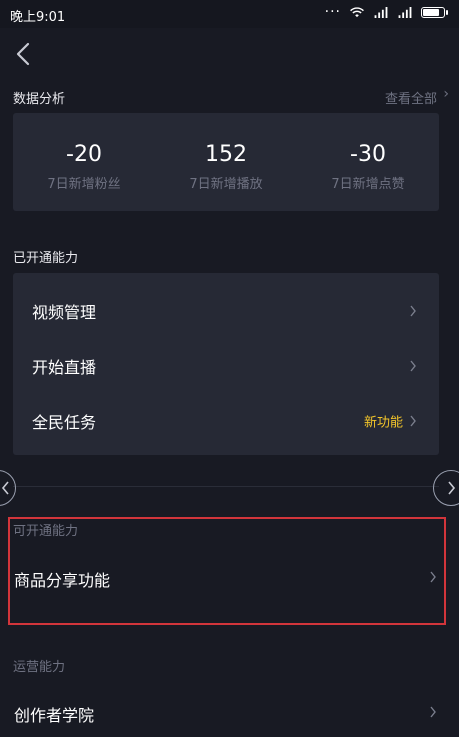  Describe the element at coordinates (226, 310) in the screenshot. I see `capability-video-management: 视频管理` at that location.